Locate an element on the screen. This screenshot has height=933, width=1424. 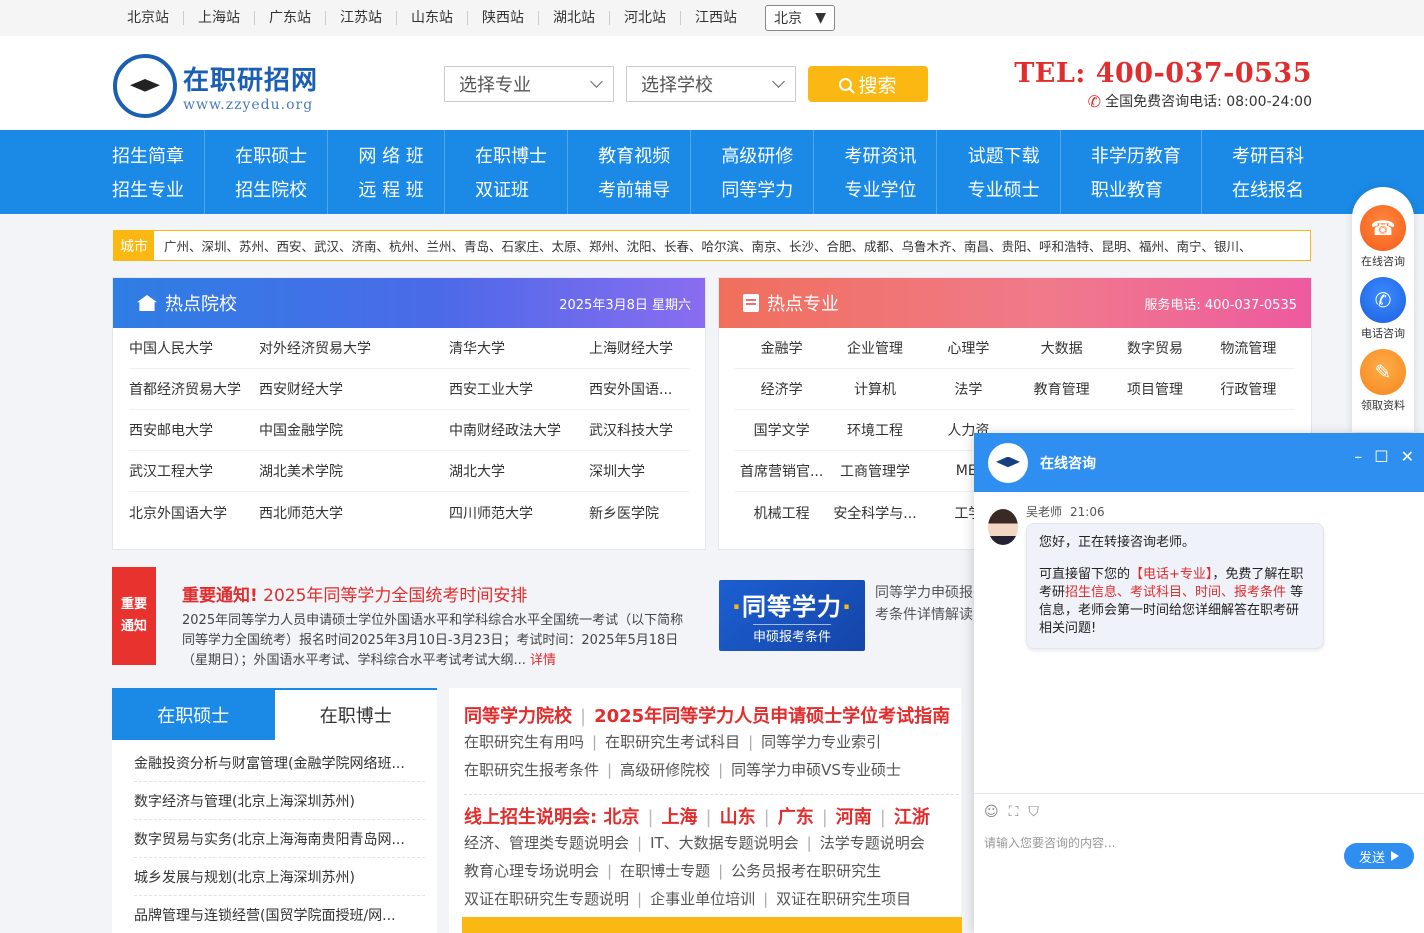
search-button: 搜索 is located at coordinates (868, 84).